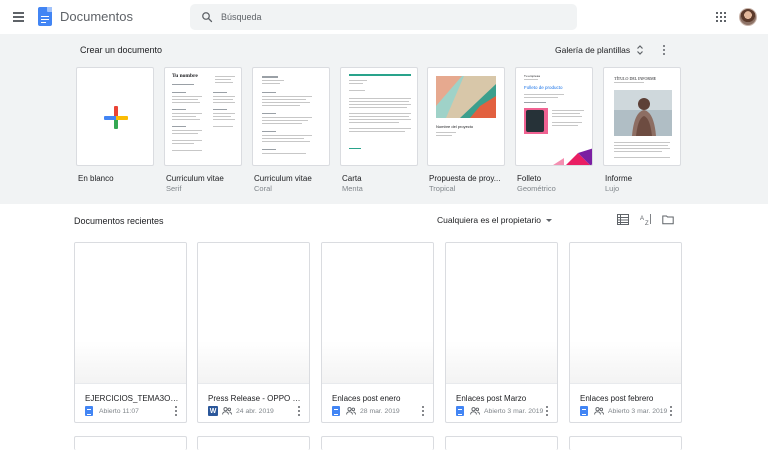  What do you see at coordinates (466, 97) in the screenshot?
I see `tropical-art` at bounding box center [466, 97].